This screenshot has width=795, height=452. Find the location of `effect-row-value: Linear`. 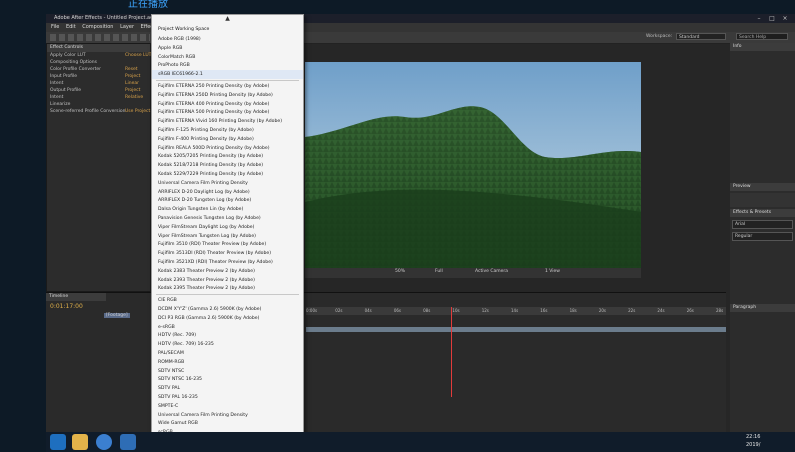

effect-row-value: Linear is located at coordinates (132, 83).